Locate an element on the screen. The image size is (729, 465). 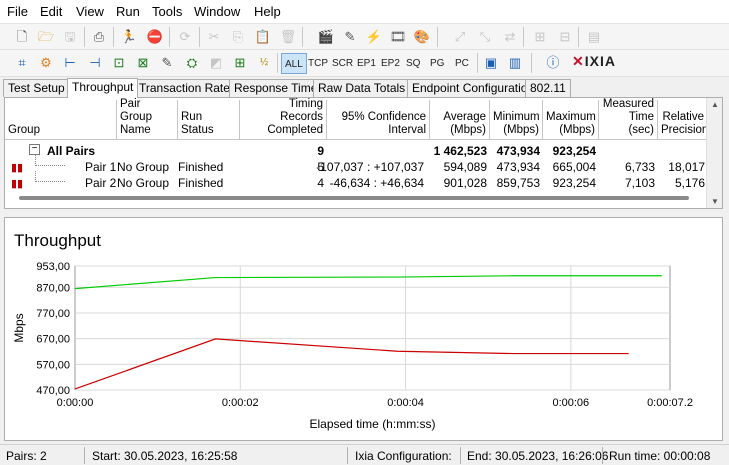
filter-all: ALL is located at coordinates (294, 63).